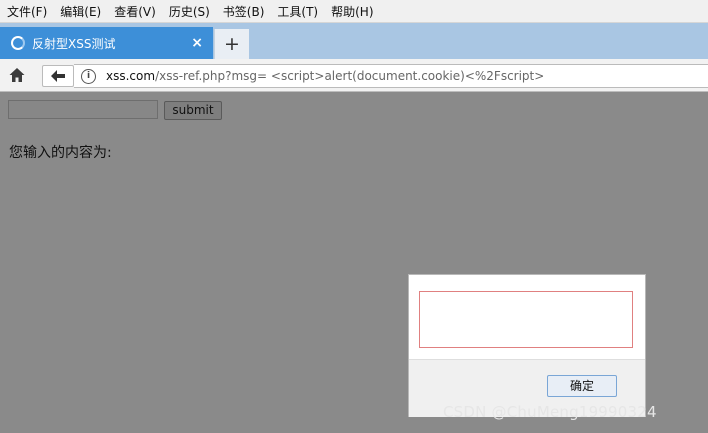 The image size is (708, 433). I want to click on menu-history: 历史(S), so click(186, 11).